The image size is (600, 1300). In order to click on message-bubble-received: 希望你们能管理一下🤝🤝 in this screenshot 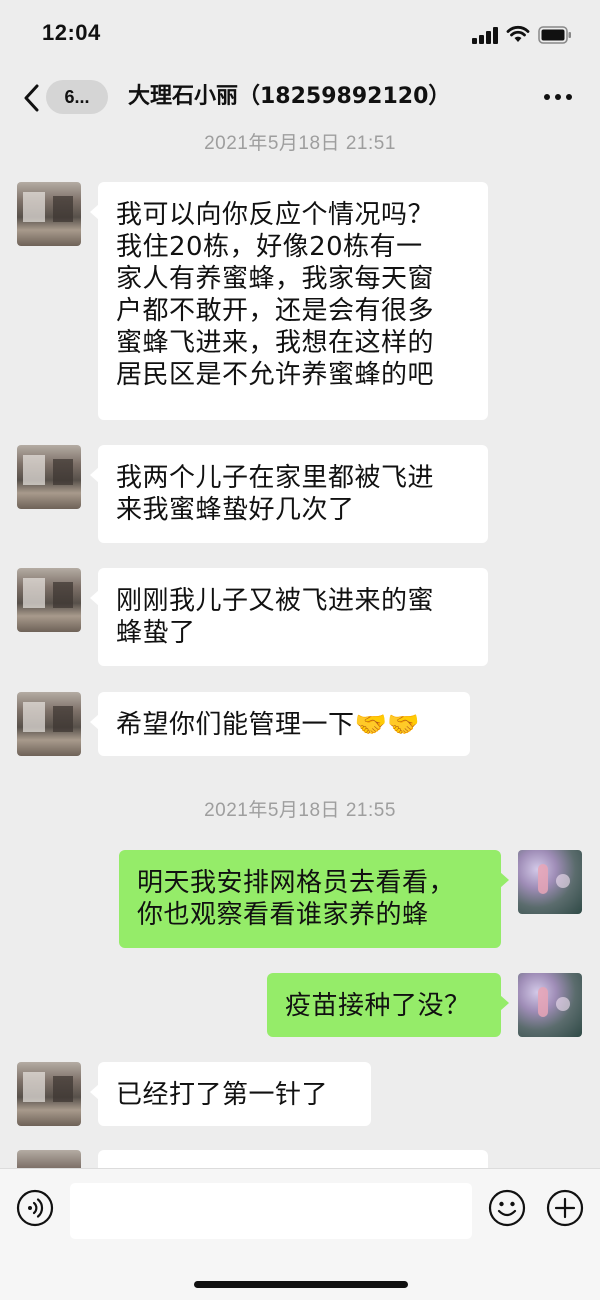, I will do `click(280, 724)`.